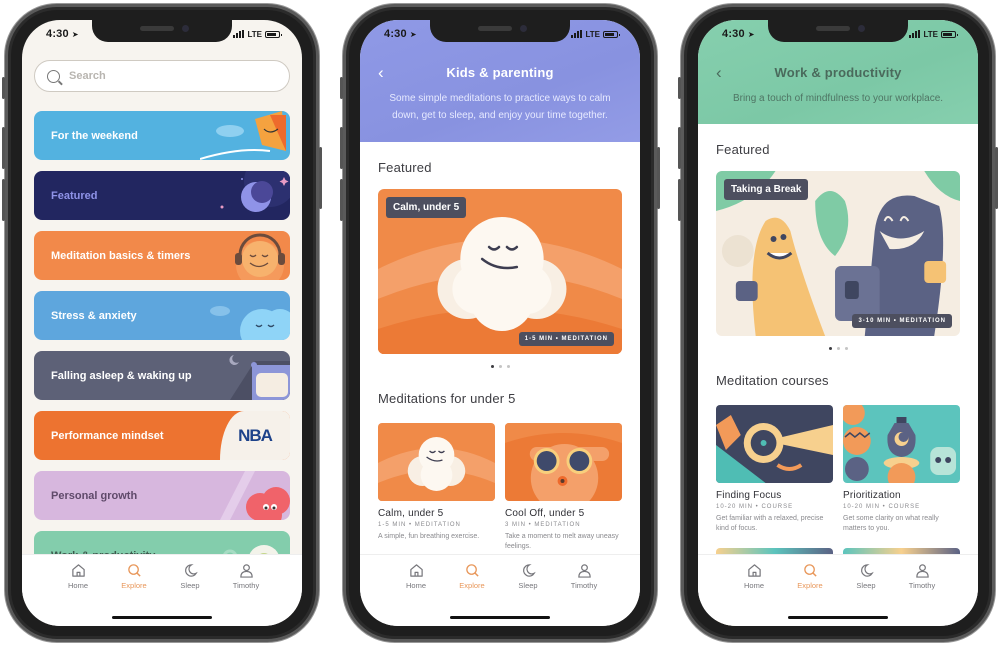 The image size is (1000, 645). I want to click on network-type: LTE, so click(254, 34).